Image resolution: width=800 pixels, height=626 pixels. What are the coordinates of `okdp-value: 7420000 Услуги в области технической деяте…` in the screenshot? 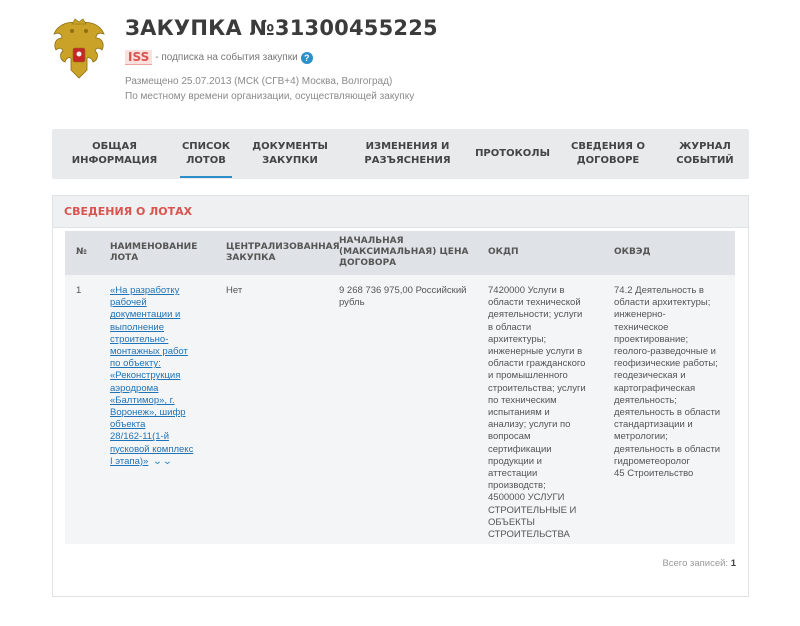 It's located at (537, 413).